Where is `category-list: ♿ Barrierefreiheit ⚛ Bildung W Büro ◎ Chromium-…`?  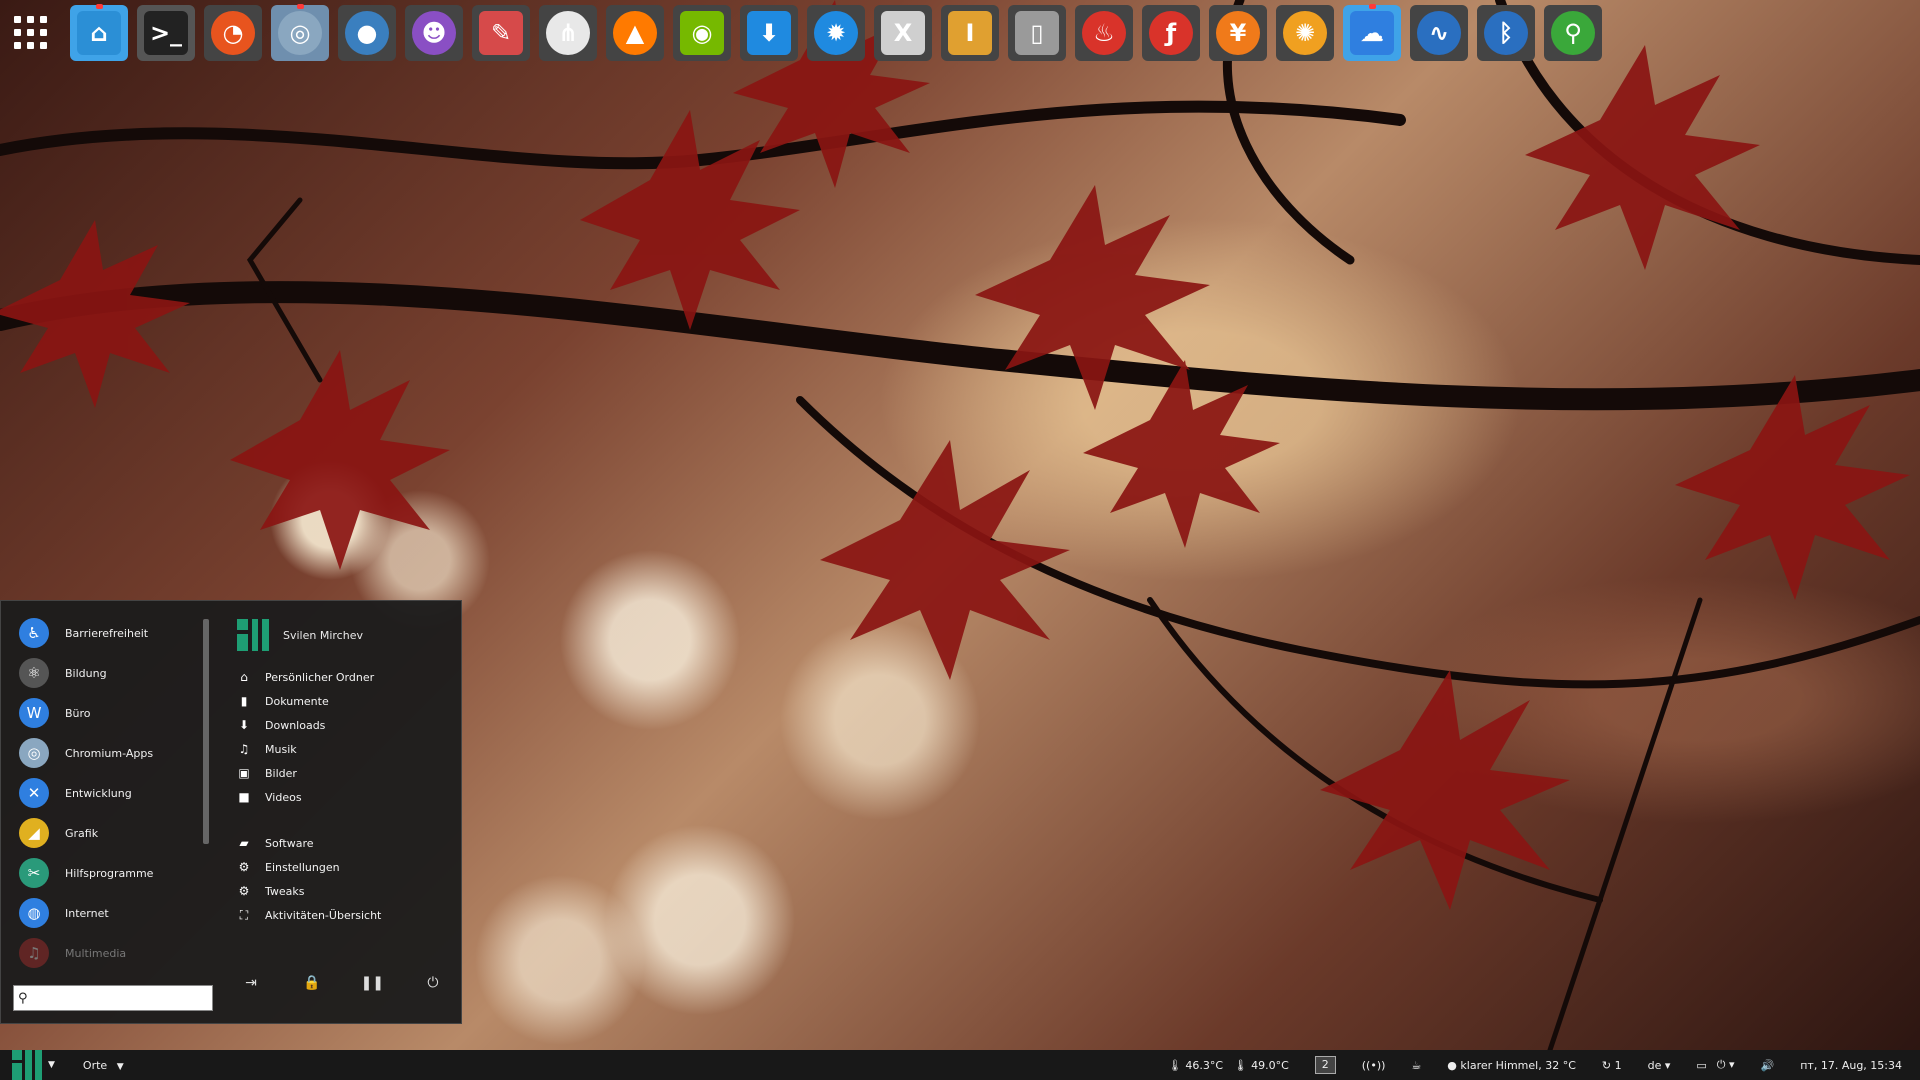 category-list: ♿ Barrierefreiheit ⚛ Bildung W Büro ◎ Chromium-… is located at coordinates (109, 793).